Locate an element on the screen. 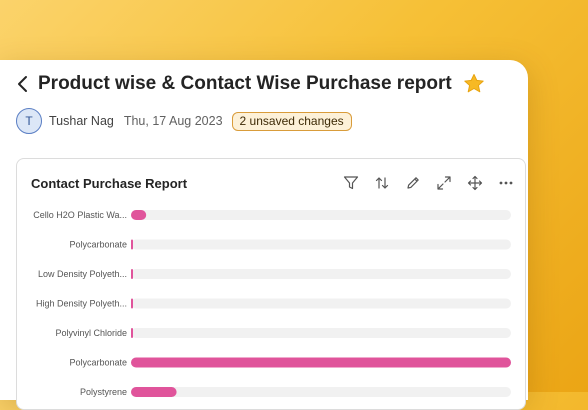 The width and height of the screenshot is (588, 410). last-modified-date: Thu, 17 Aug 2023 is located at coordinates (173, 121).